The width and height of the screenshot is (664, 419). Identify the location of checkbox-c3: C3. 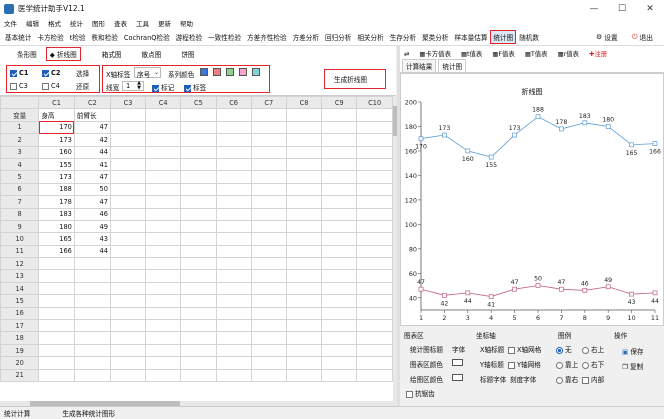
(19, 86).